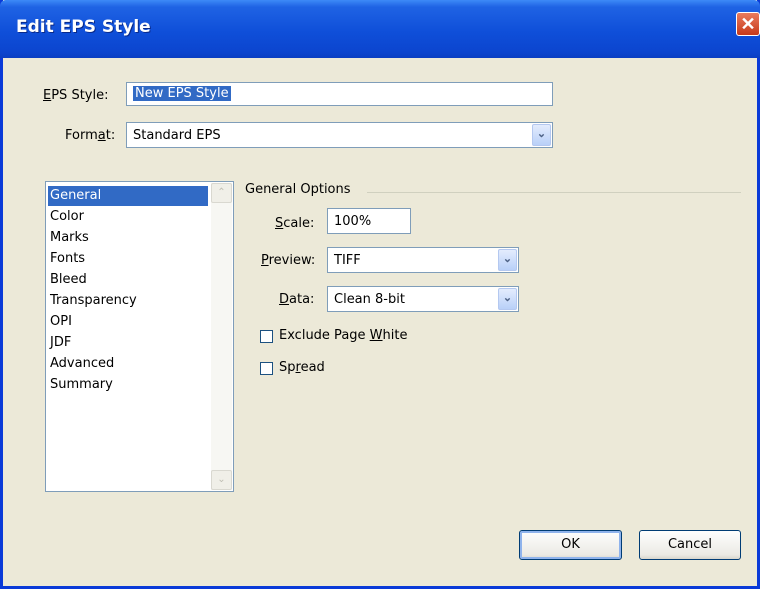  I want to click on list-item-fonts: Fonts, so click(128, 259).